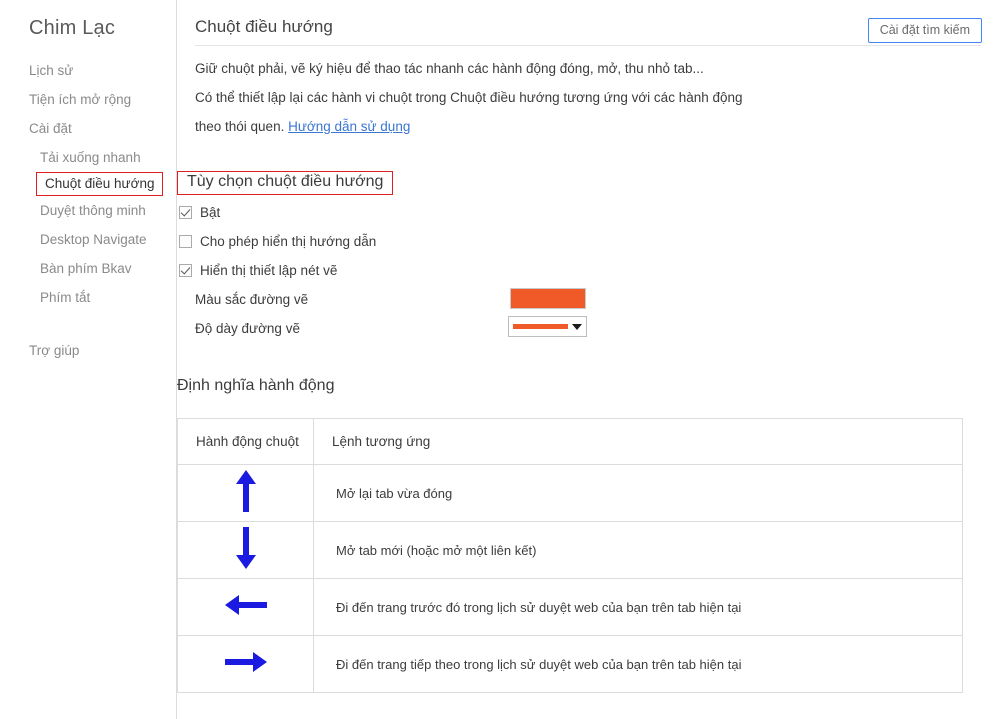  Describe the element at coordinates (588, 45) in the screenshot. I see `title-divider` at that location.